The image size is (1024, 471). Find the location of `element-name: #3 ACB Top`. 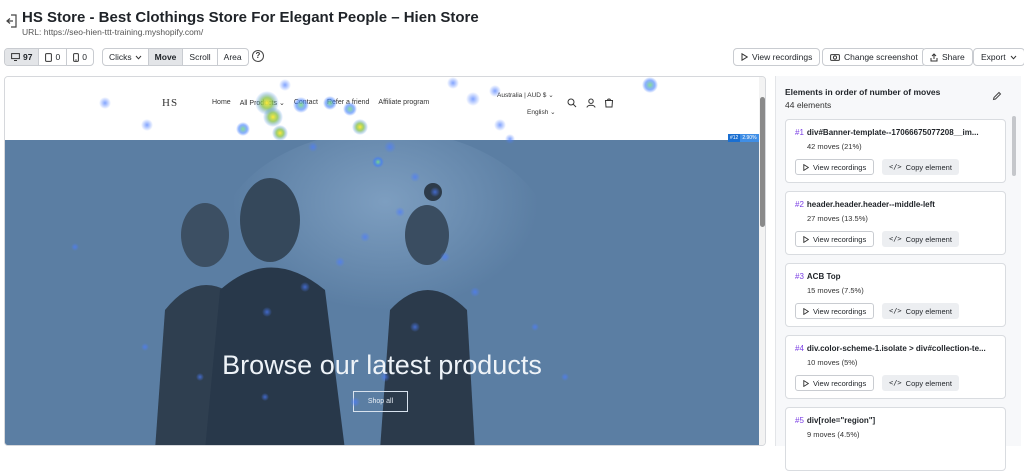

element-name: #3 ACB Top is located at coordinates (818, 276).